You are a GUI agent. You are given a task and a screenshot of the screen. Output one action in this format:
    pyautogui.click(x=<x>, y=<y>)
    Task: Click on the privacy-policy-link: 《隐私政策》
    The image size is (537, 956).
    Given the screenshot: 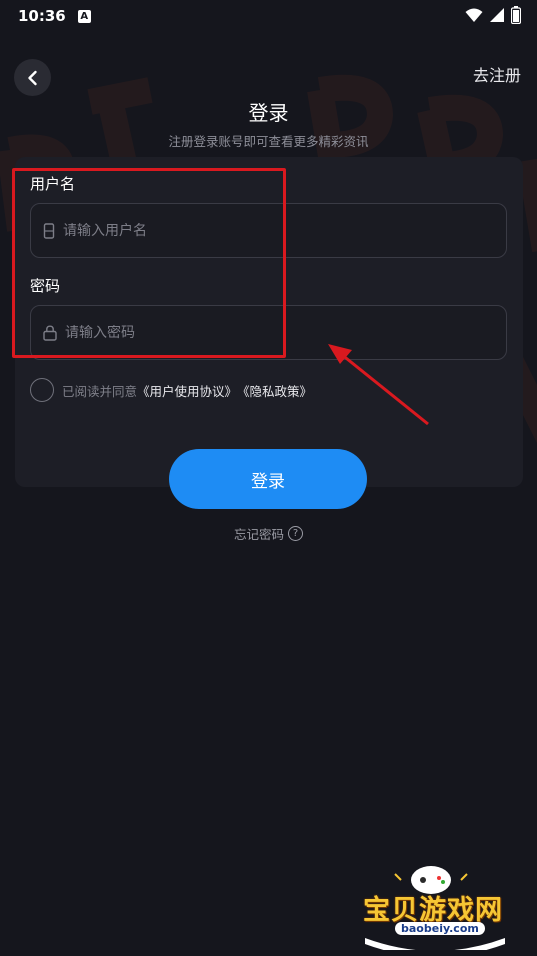 What is the action you would take?
    pyautogui.click(x=274, y=390)
    